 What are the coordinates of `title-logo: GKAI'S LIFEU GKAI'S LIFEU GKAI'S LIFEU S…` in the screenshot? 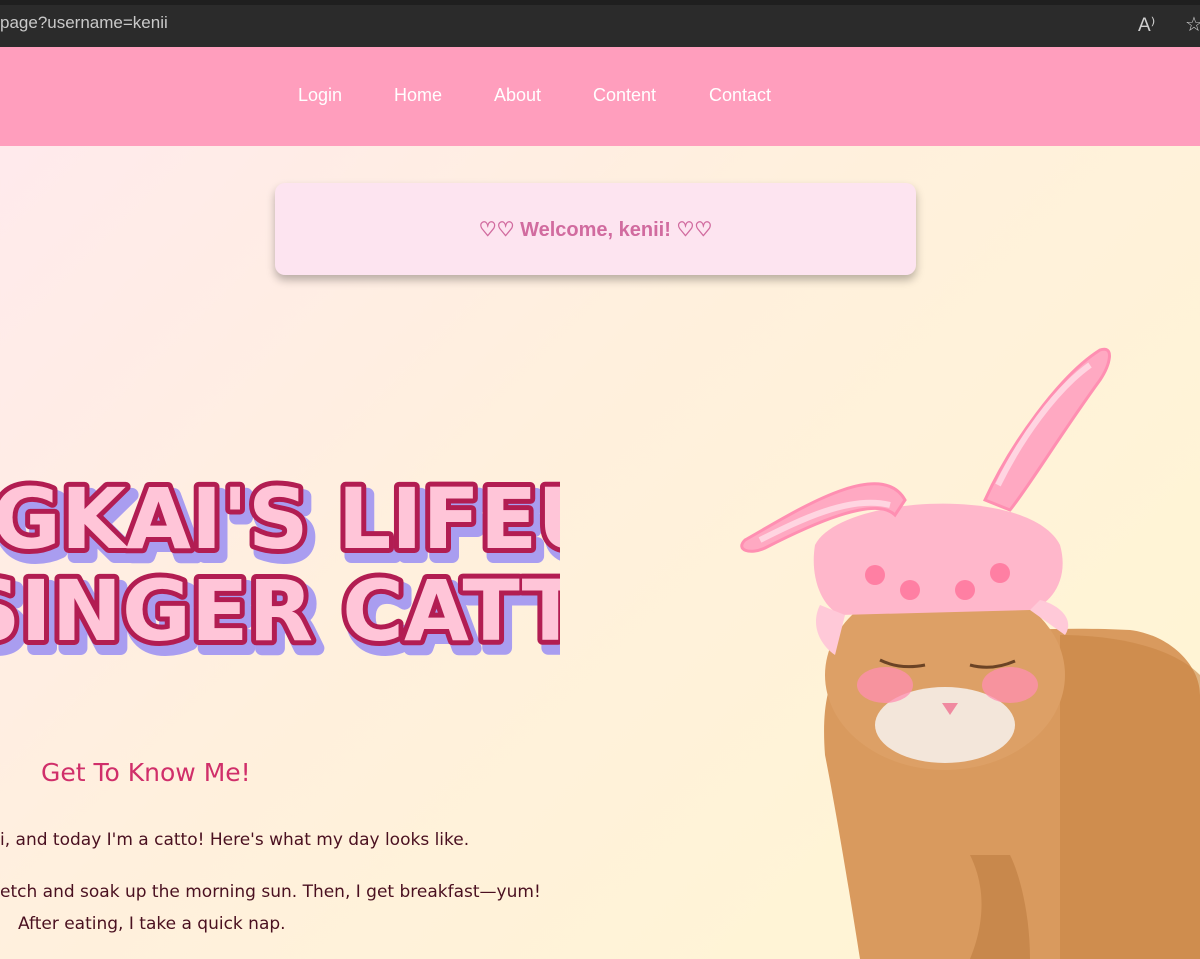 It's located at (280, 570).